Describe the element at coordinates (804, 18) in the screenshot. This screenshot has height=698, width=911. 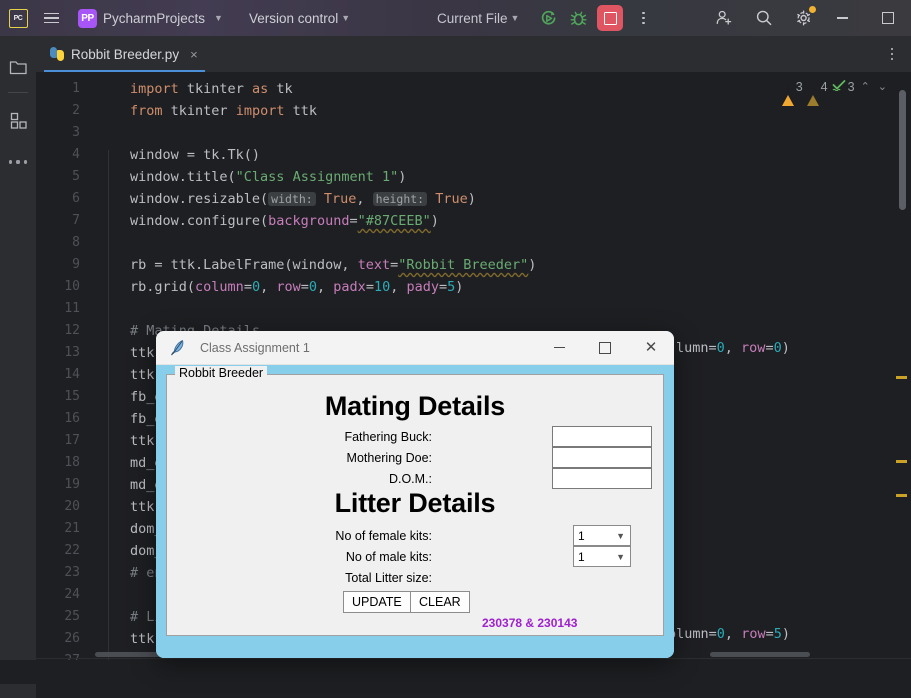
I see `gear-icon` at that location.